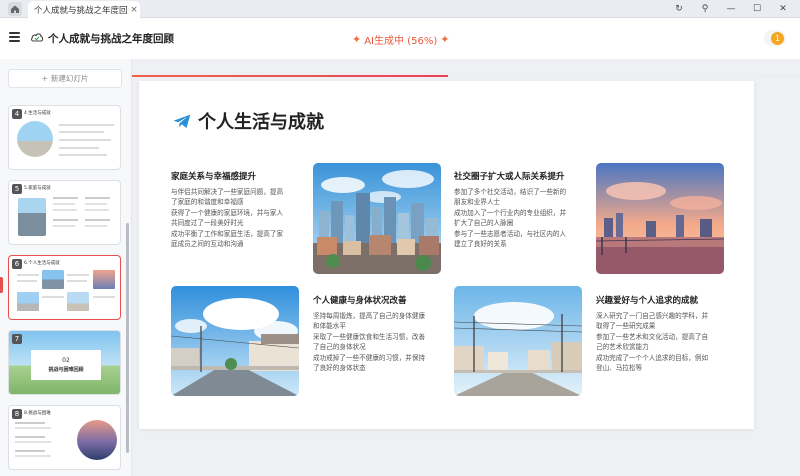 The height and width of the screenshot is (476, 800). Describe the element at coordinates (377, 218) in the screenshot. I see `city-skyline-image` at that location.